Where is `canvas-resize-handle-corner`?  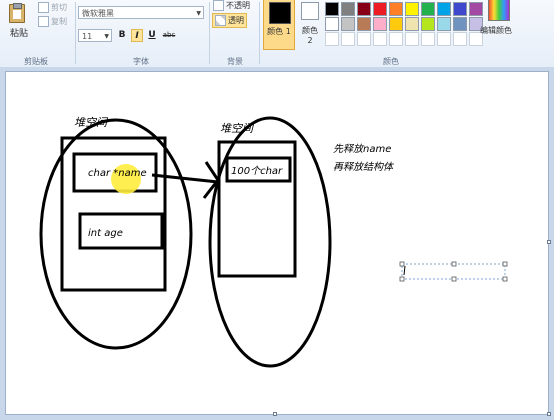
canvas-resize-handle-corner is located at coordinates (549, 414).